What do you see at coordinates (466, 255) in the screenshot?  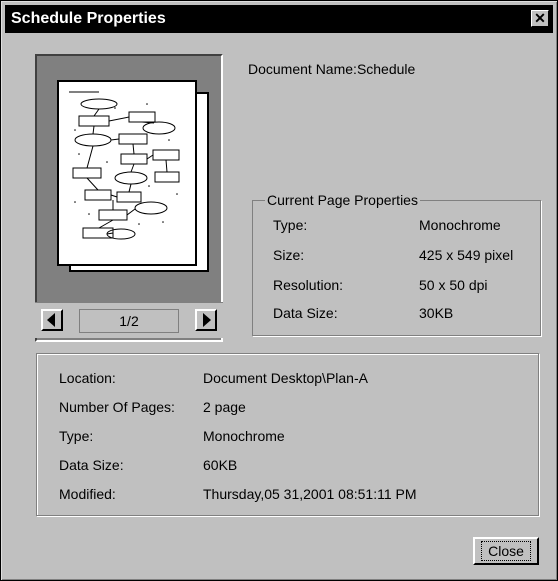 I see `current-size-value: 425 x 549 pixel` at bounding box center [466, 255].